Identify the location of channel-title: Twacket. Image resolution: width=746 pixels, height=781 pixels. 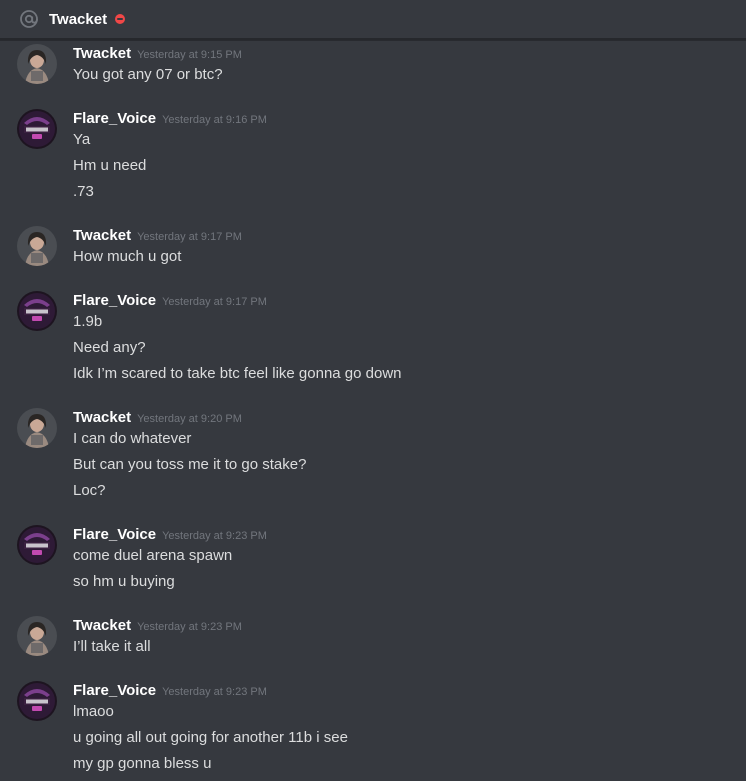
(78, 19).